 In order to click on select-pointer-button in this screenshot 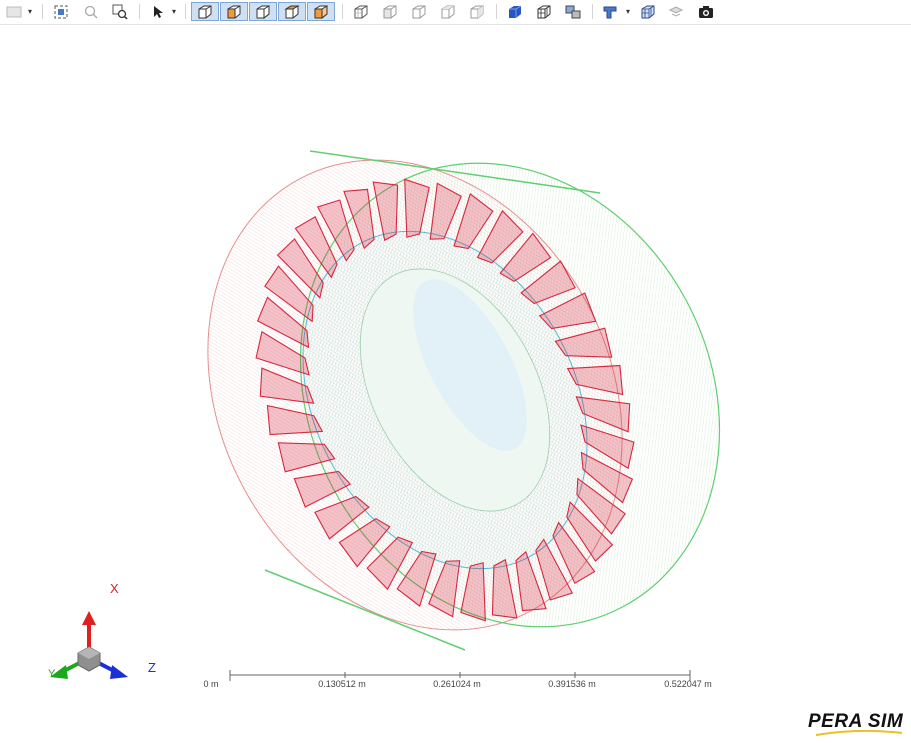, I will do `click(158, 11)`.